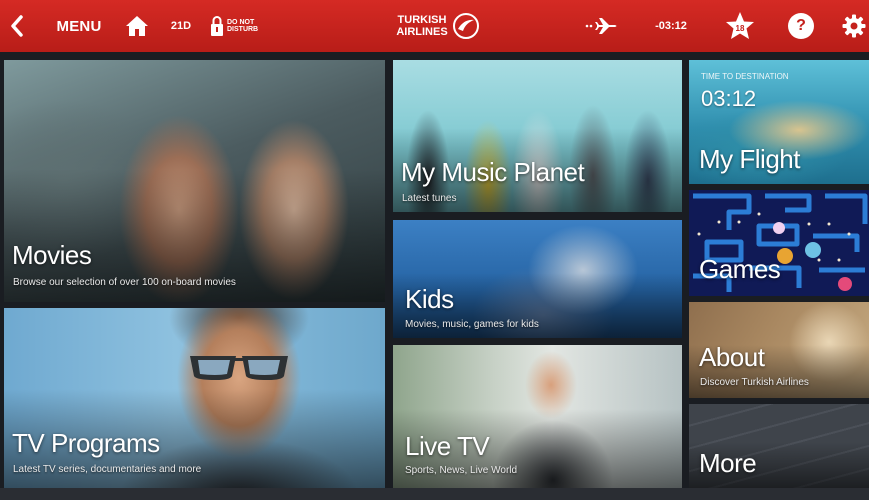  I want to click on star-count: 18, so click(740, 28).